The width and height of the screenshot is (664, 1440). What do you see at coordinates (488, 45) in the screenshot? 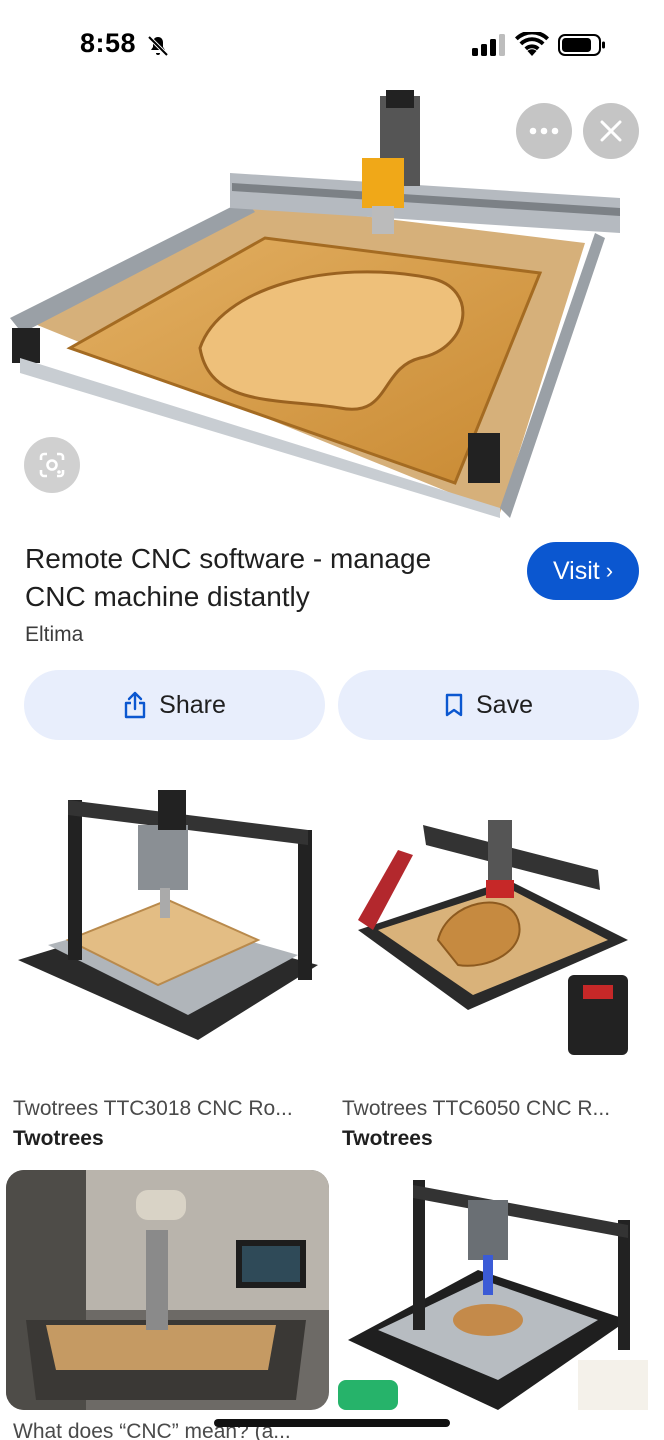
I see `signal-icon` at bounding box center [488, 45].